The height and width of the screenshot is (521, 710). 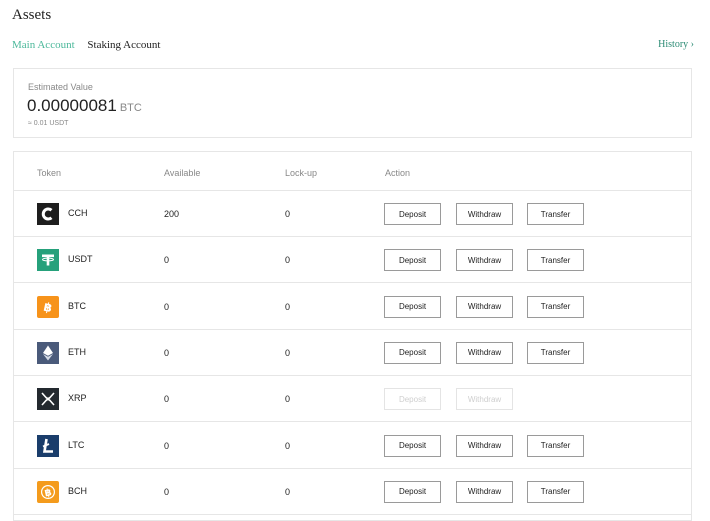 I want to click on token-symbol: BTC, so click(x=77, y=305).